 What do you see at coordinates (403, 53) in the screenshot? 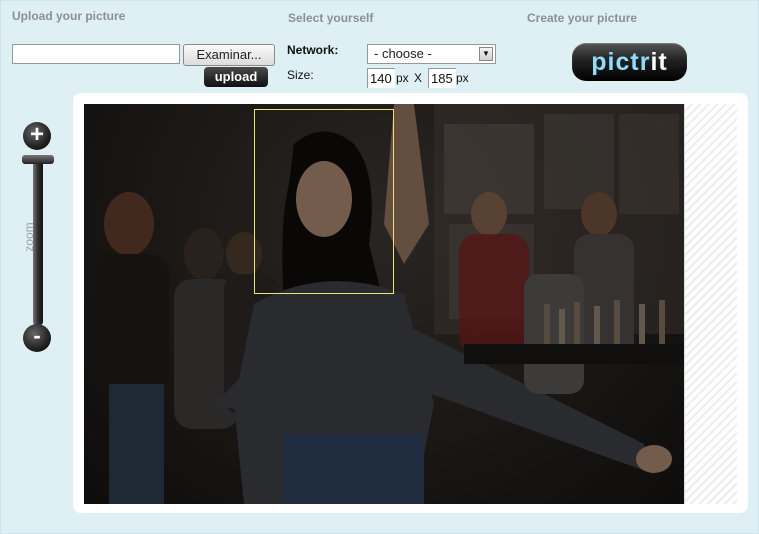
I see `network-select-value: - choose -` at bounding box center [403, 53].